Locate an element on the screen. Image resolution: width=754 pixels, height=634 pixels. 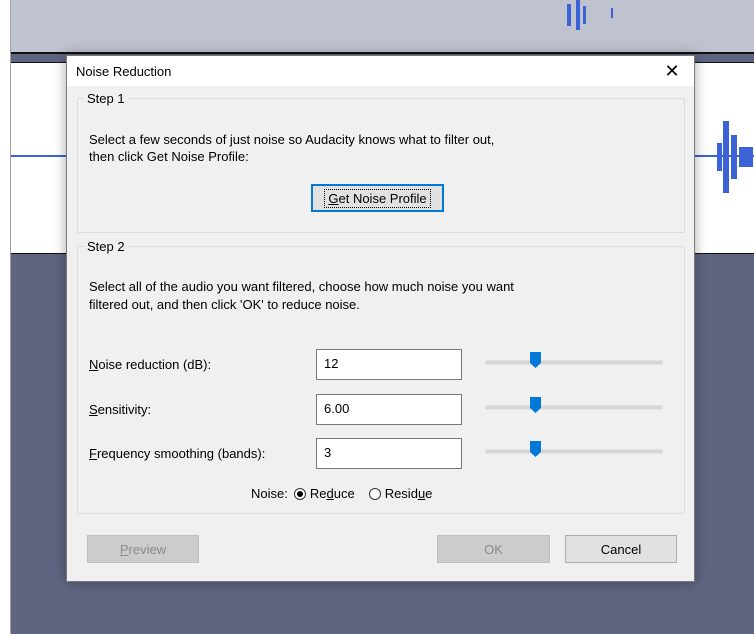
ok-button: OK is located at coordinates (493, 549).